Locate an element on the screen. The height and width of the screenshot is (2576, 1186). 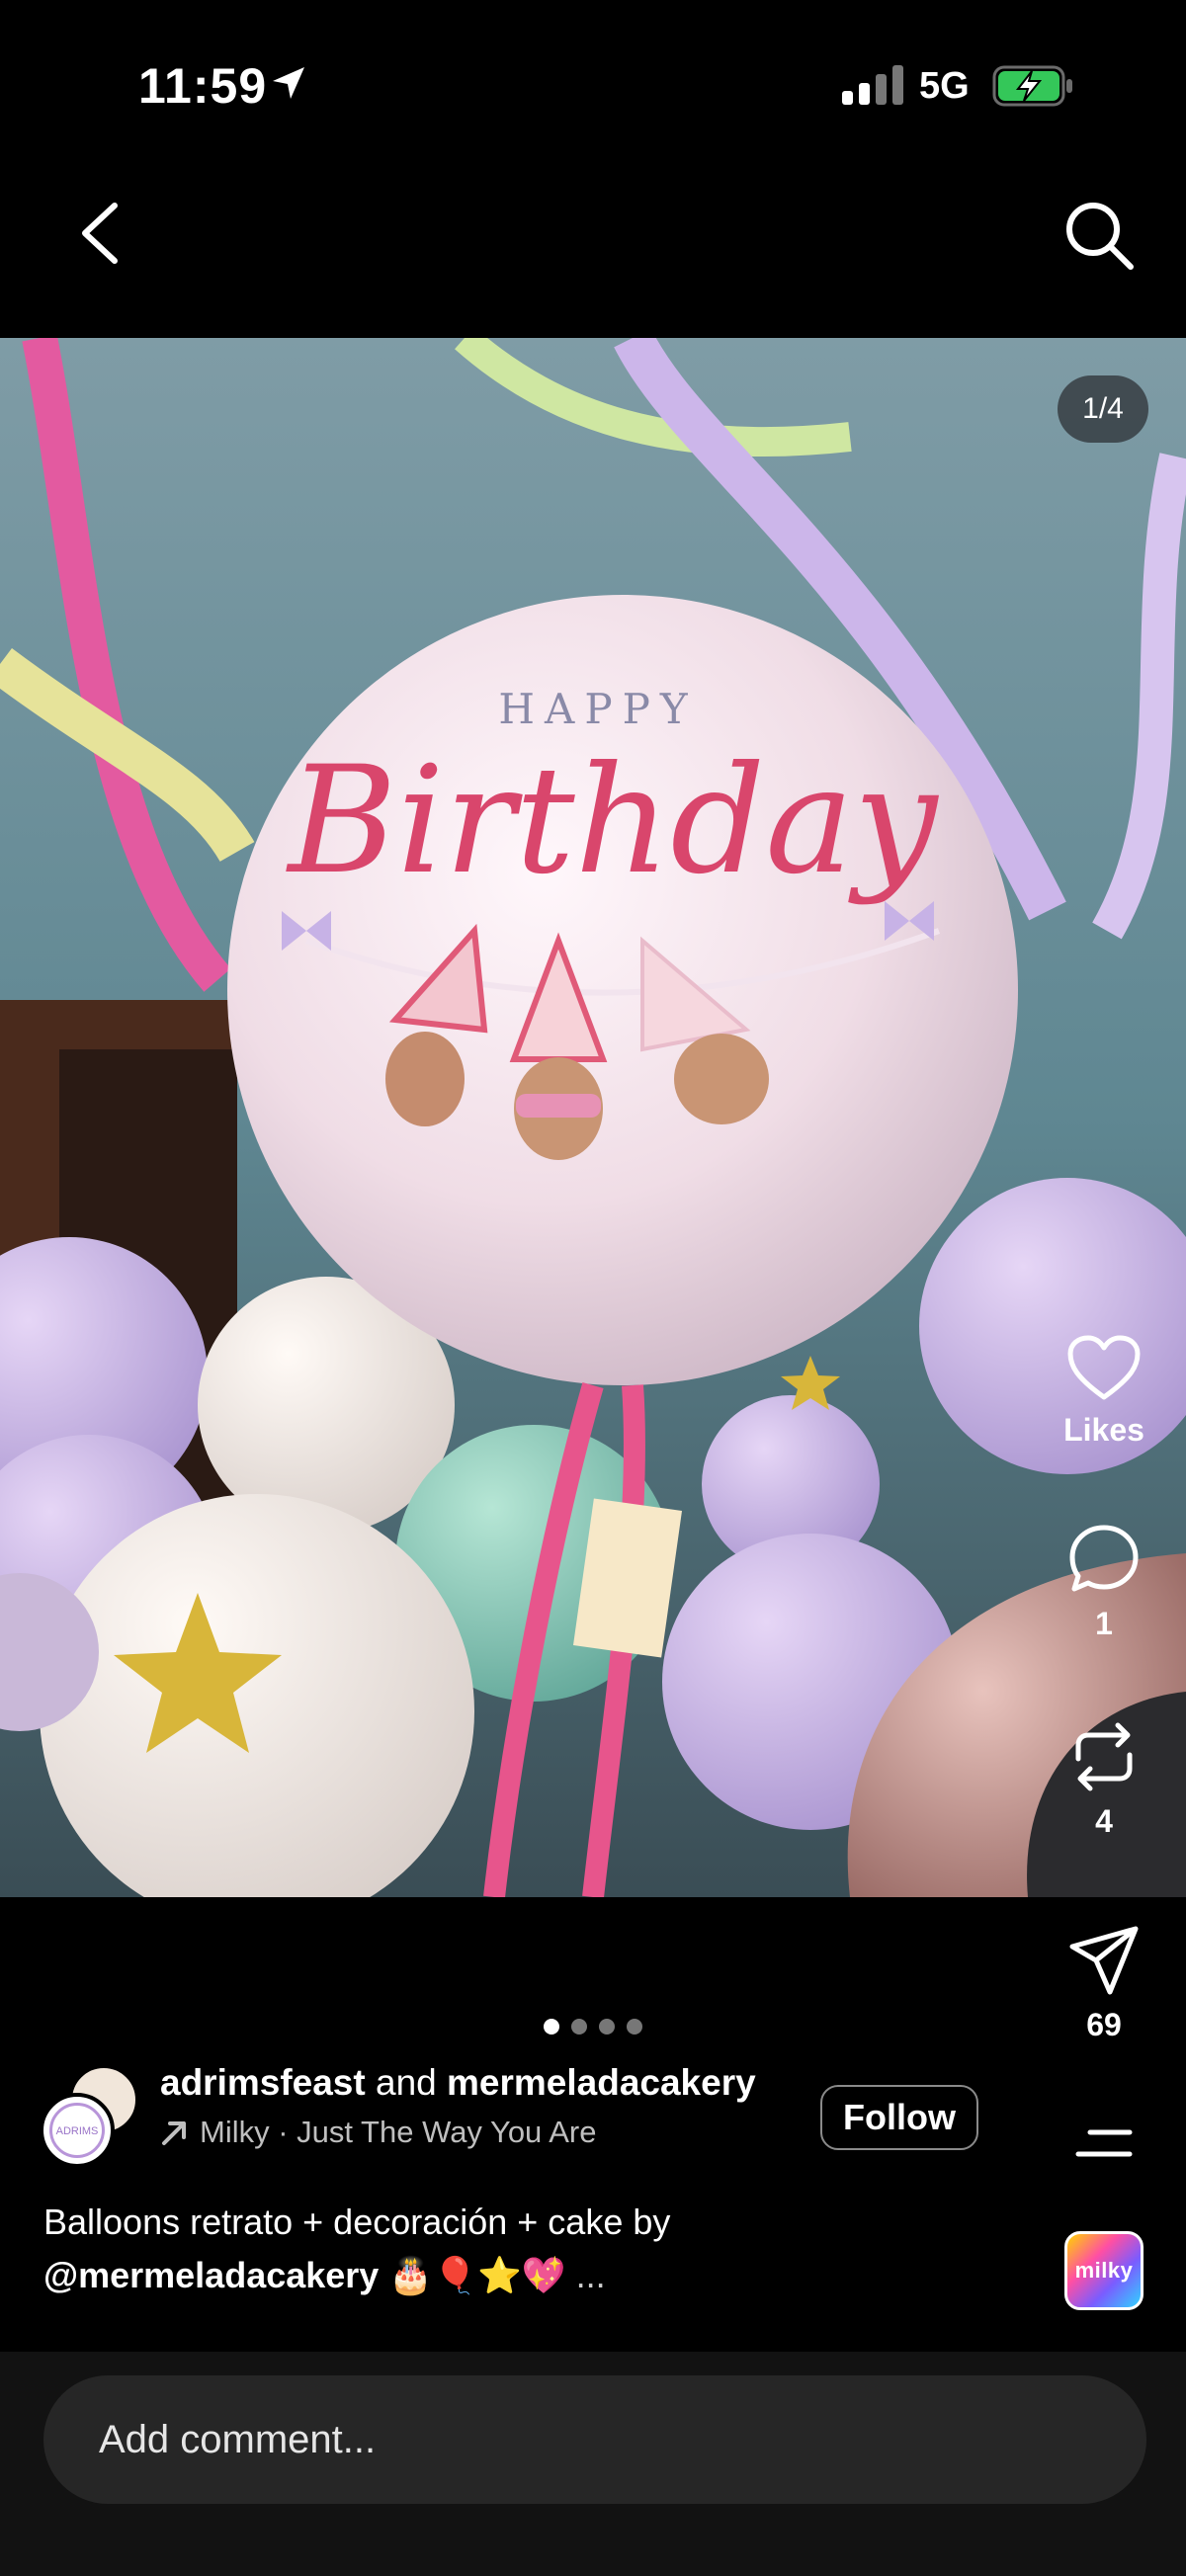
author-names: adrimsfeast and mermeladacakery is located at coordinates (458, 2083).